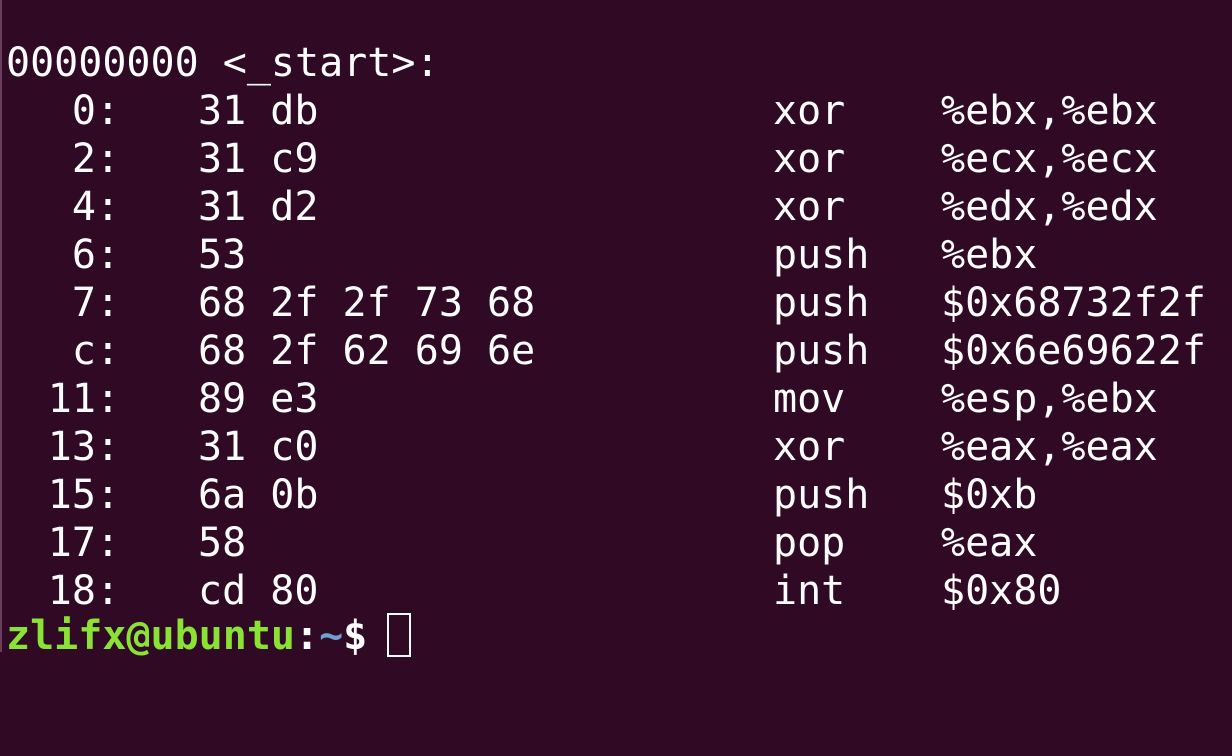 This screenshot has width=1232, height=756. What do you see at coordinates (809, 543) in the screenshot?
I see `instruction-mnemonic: pop` at bounding box center [809, 543].